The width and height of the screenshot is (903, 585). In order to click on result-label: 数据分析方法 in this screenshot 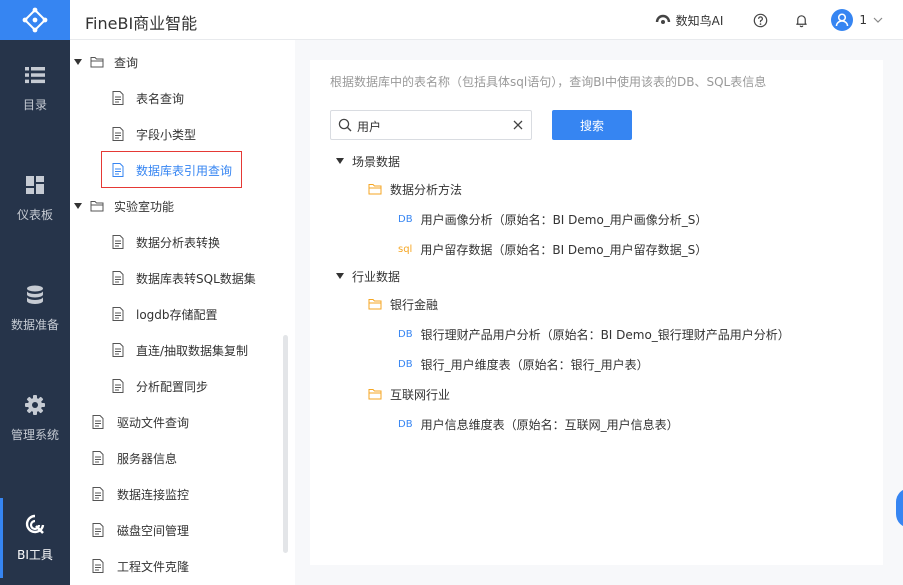, I will do `click(426, 189)`.